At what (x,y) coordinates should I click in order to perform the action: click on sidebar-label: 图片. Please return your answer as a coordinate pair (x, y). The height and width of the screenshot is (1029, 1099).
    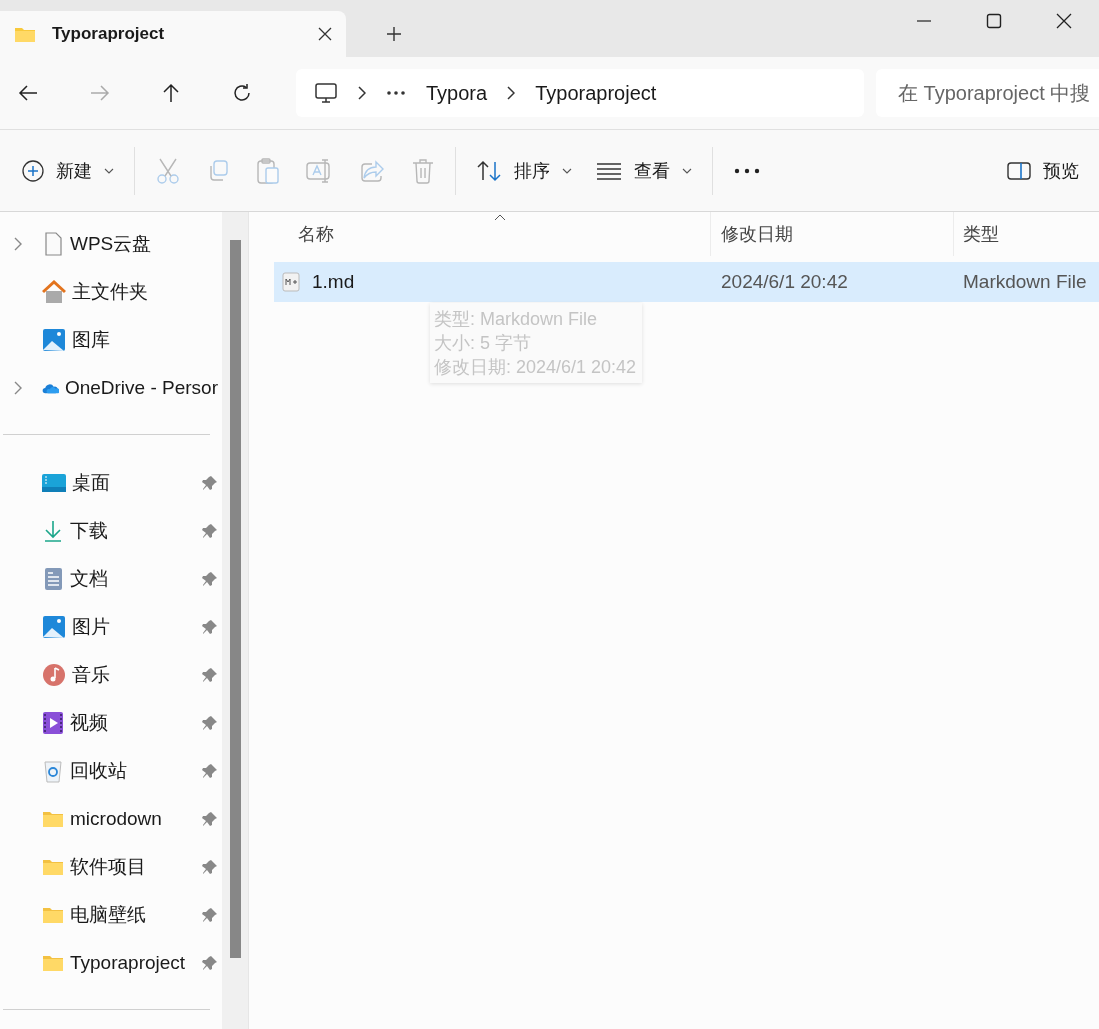
    Looking at the image, I should click on (91, 627).